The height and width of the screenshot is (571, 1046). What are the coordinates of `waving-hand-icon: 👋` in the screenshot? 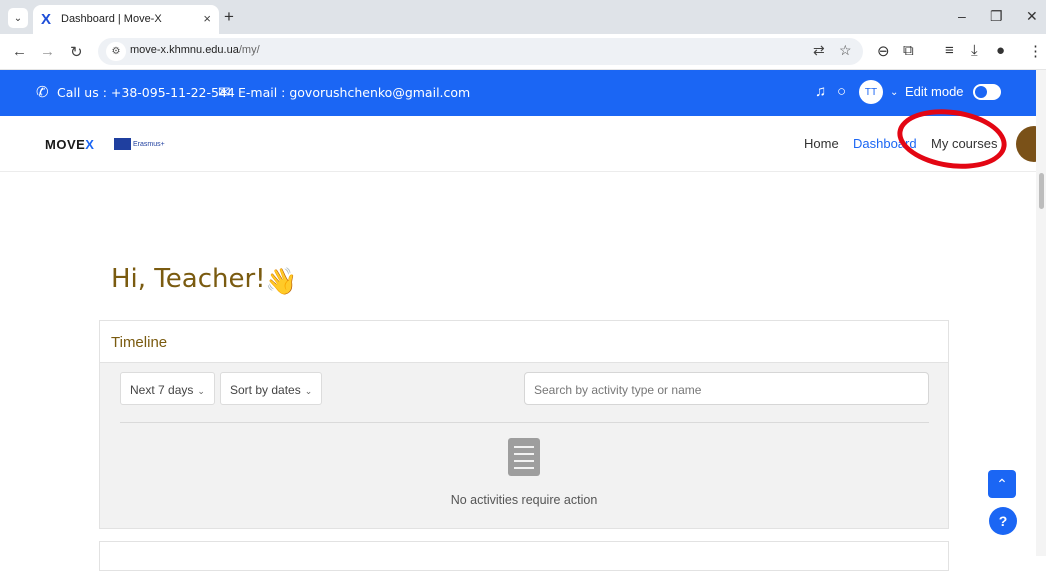 It's located at (281, 281).